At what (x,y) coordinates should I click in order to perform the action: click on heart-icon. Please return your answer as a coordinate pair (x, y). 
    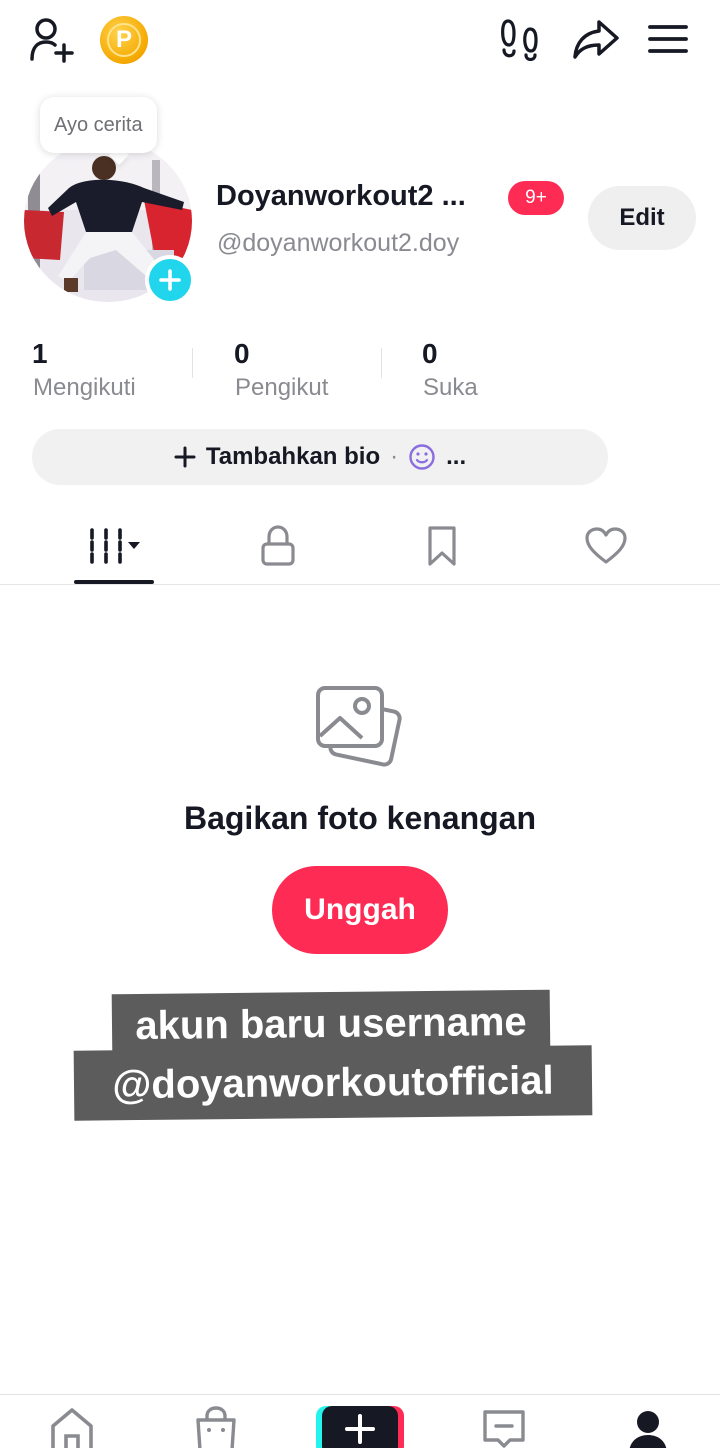
    Looking at the image, I should click on (606, 545).